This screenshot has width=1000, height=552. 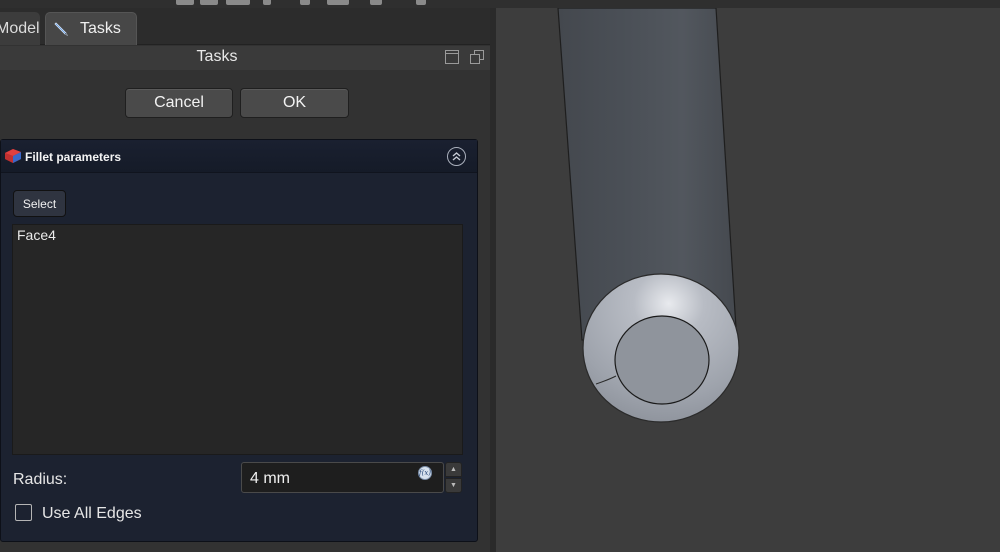 What do you see at coordinates (40, 479) in the screenshot?
I see `radius-label: Radius:` at bounding box center [40, 479].